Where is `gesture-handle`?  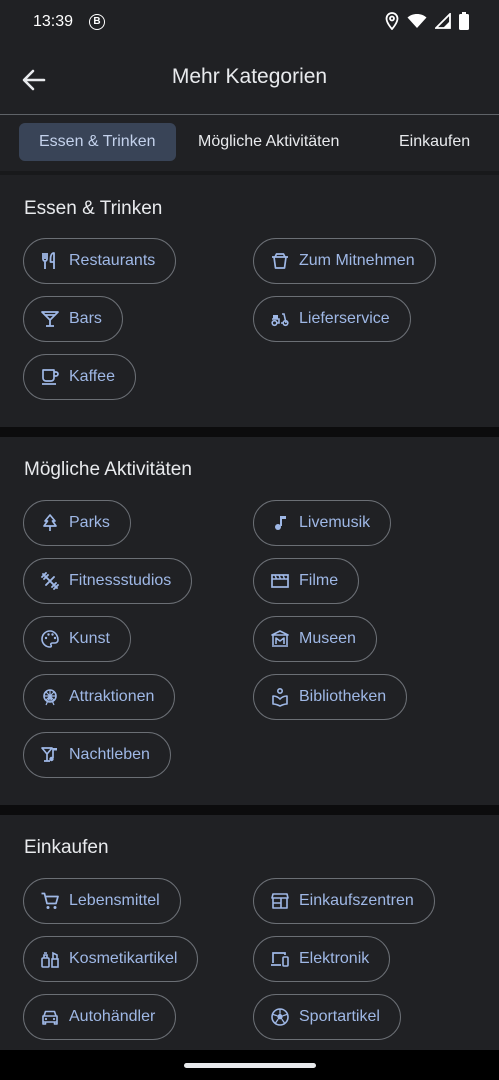 gesture-handle is located at coordinates (250, 1065).